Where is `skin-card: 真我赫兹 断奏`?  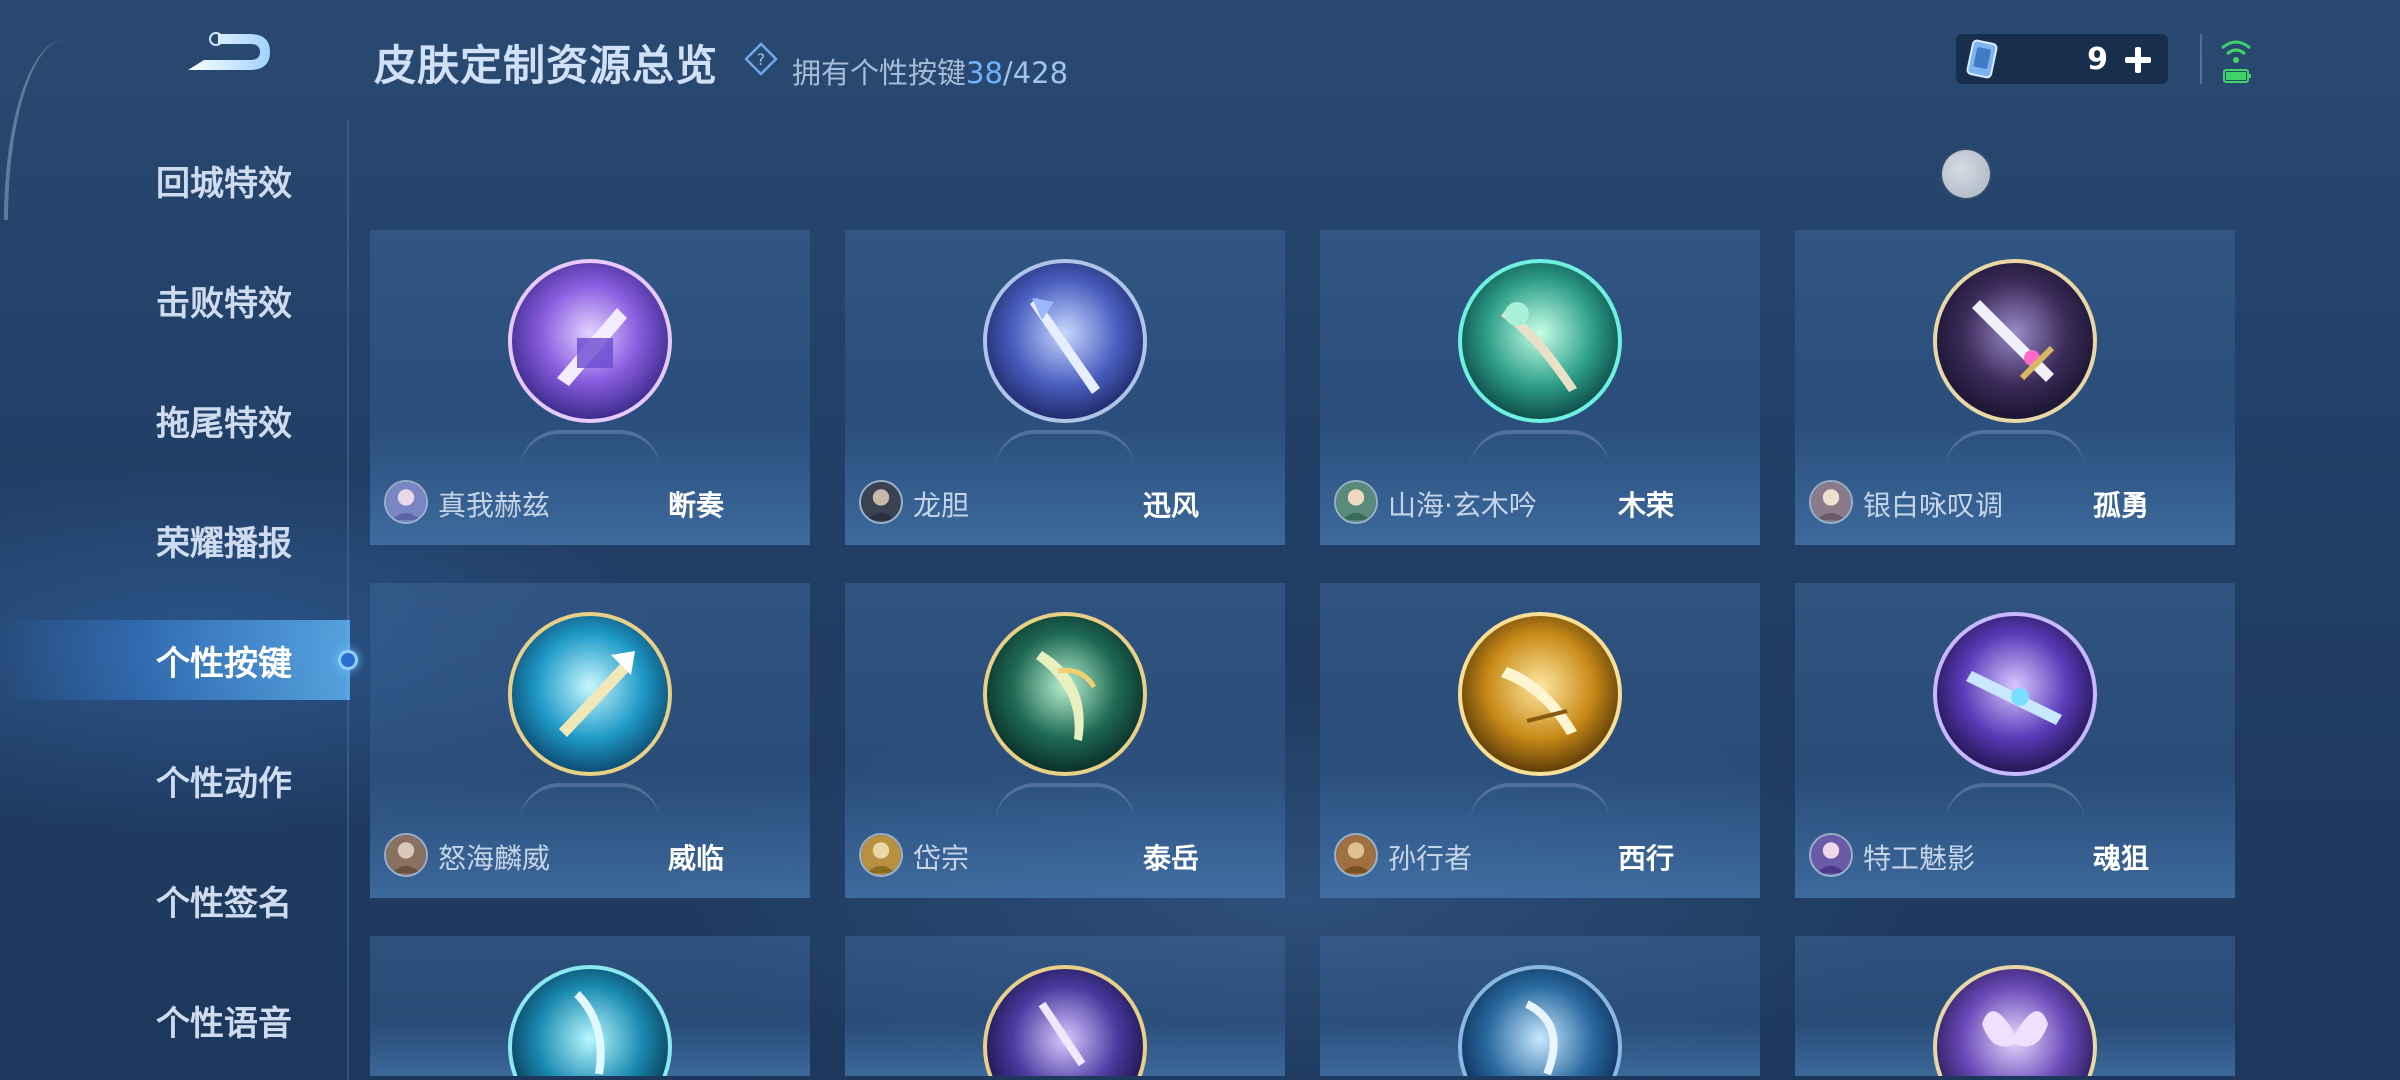 skin-card: 真我赫兹 断奏 is located at coordinates (590, 387).